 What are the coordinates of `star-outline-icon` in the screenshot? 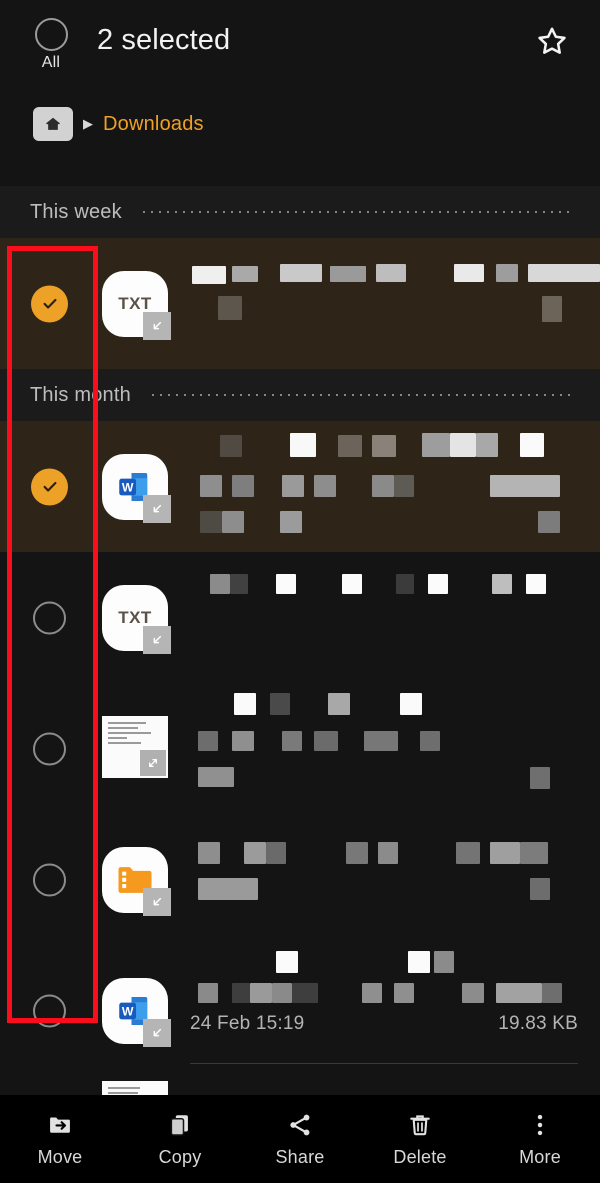 It's located at (552, 40).